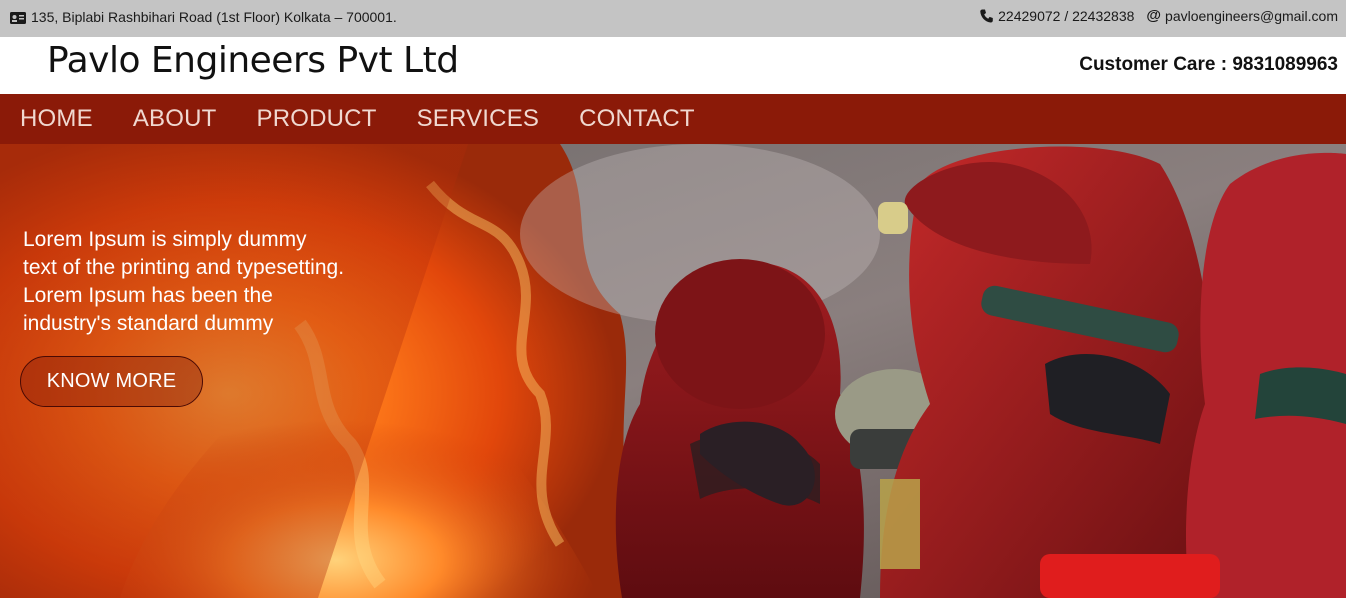 This screenshot has height=598, width=1346. Describe the element at coordinates (184, 267) in the screenshot. I see `hero-line: text of the printing and typesetting.` at that location.